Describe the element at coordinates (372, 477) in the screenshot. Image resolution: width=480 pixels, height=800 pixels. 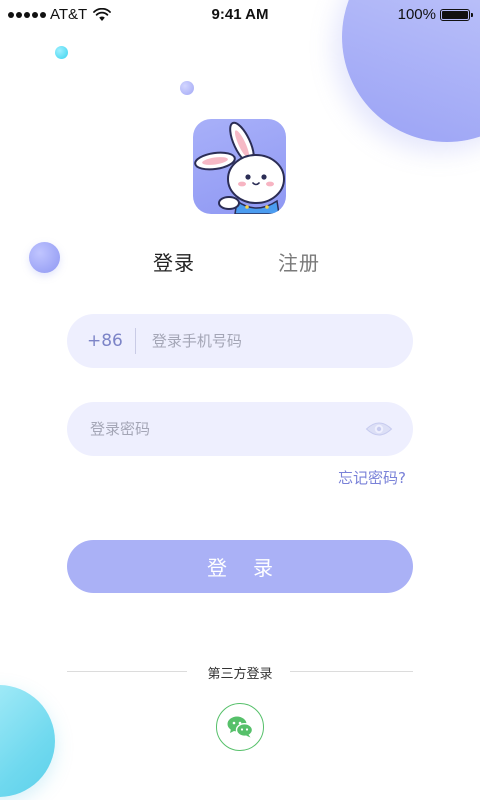
I see `forgot-password-link: 忘记密码?` at that location.